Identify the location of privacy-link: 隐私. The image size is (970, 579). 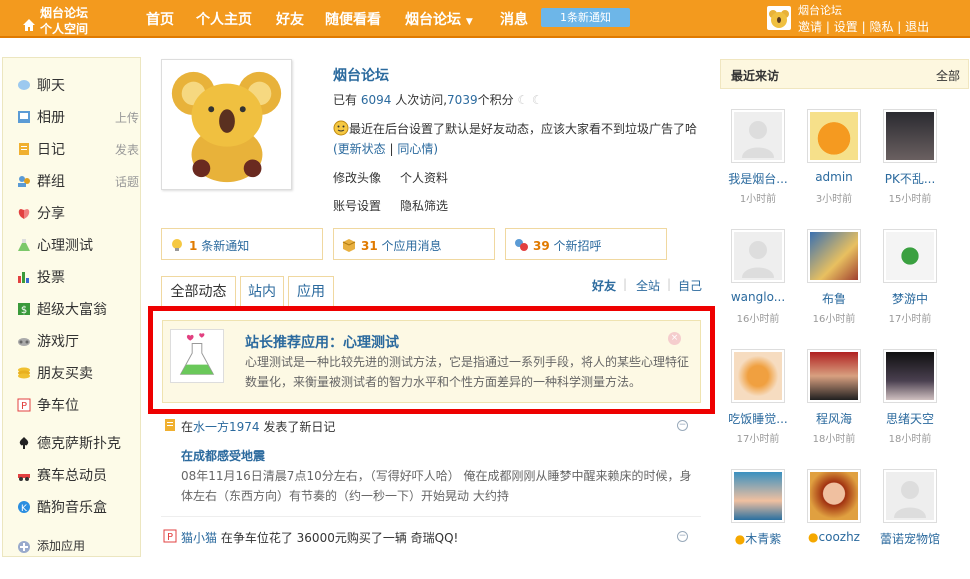
(881, 27).